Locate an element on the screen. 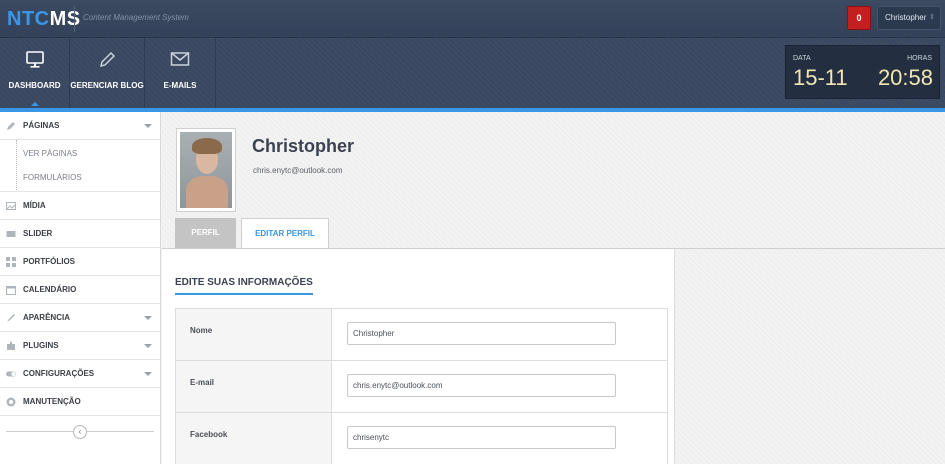 The image size is (945, 464). time-label: HORAS is located at coordinates (919, 58).